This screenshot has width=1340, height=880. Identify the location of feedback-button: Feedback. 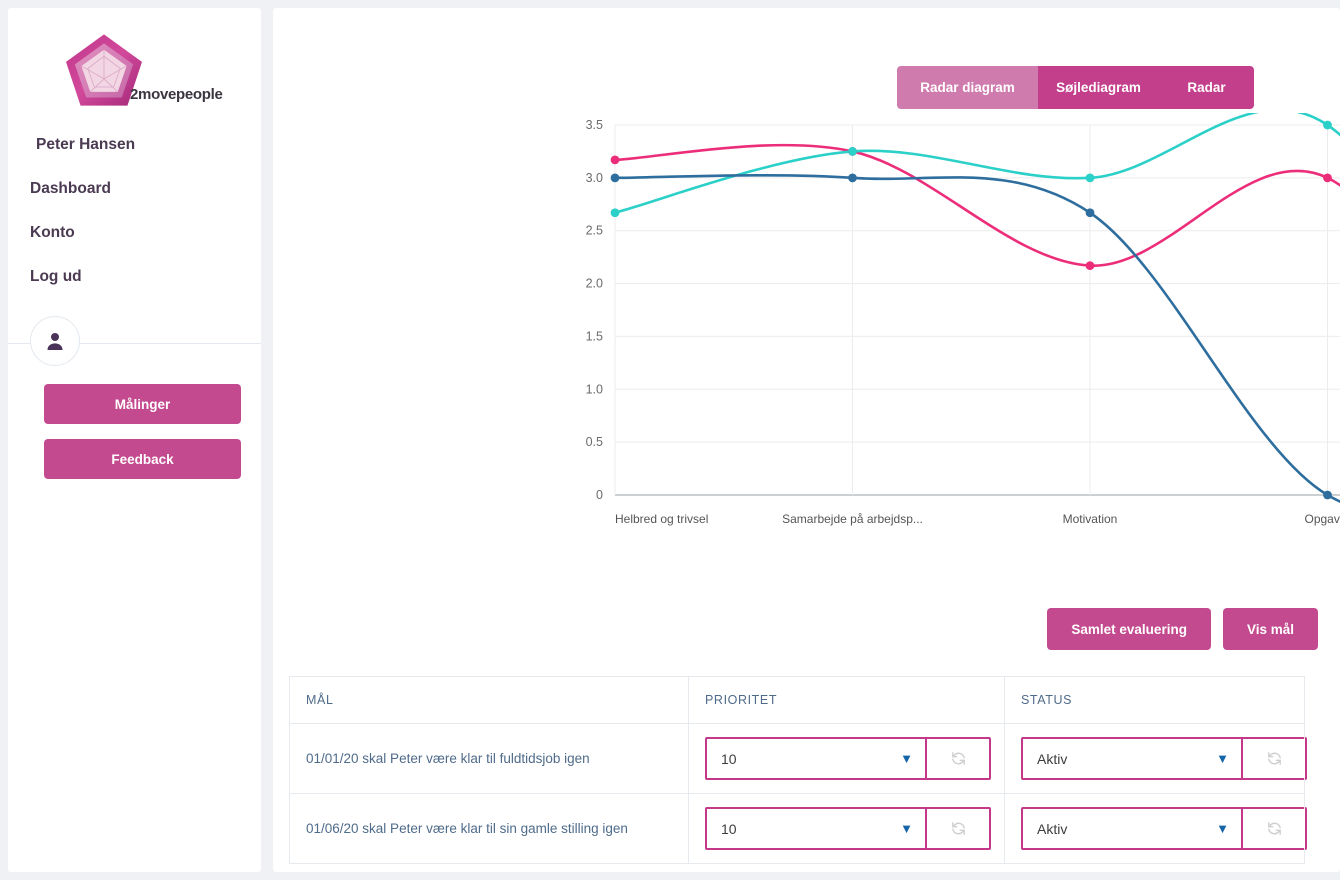
(142, 459).